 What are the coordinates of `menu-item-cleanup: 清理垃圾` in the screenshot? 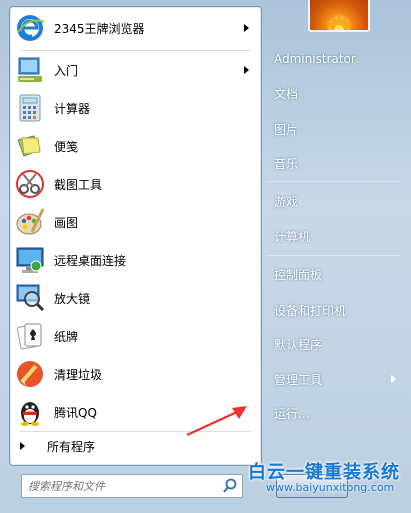 It's located at (135, 374).